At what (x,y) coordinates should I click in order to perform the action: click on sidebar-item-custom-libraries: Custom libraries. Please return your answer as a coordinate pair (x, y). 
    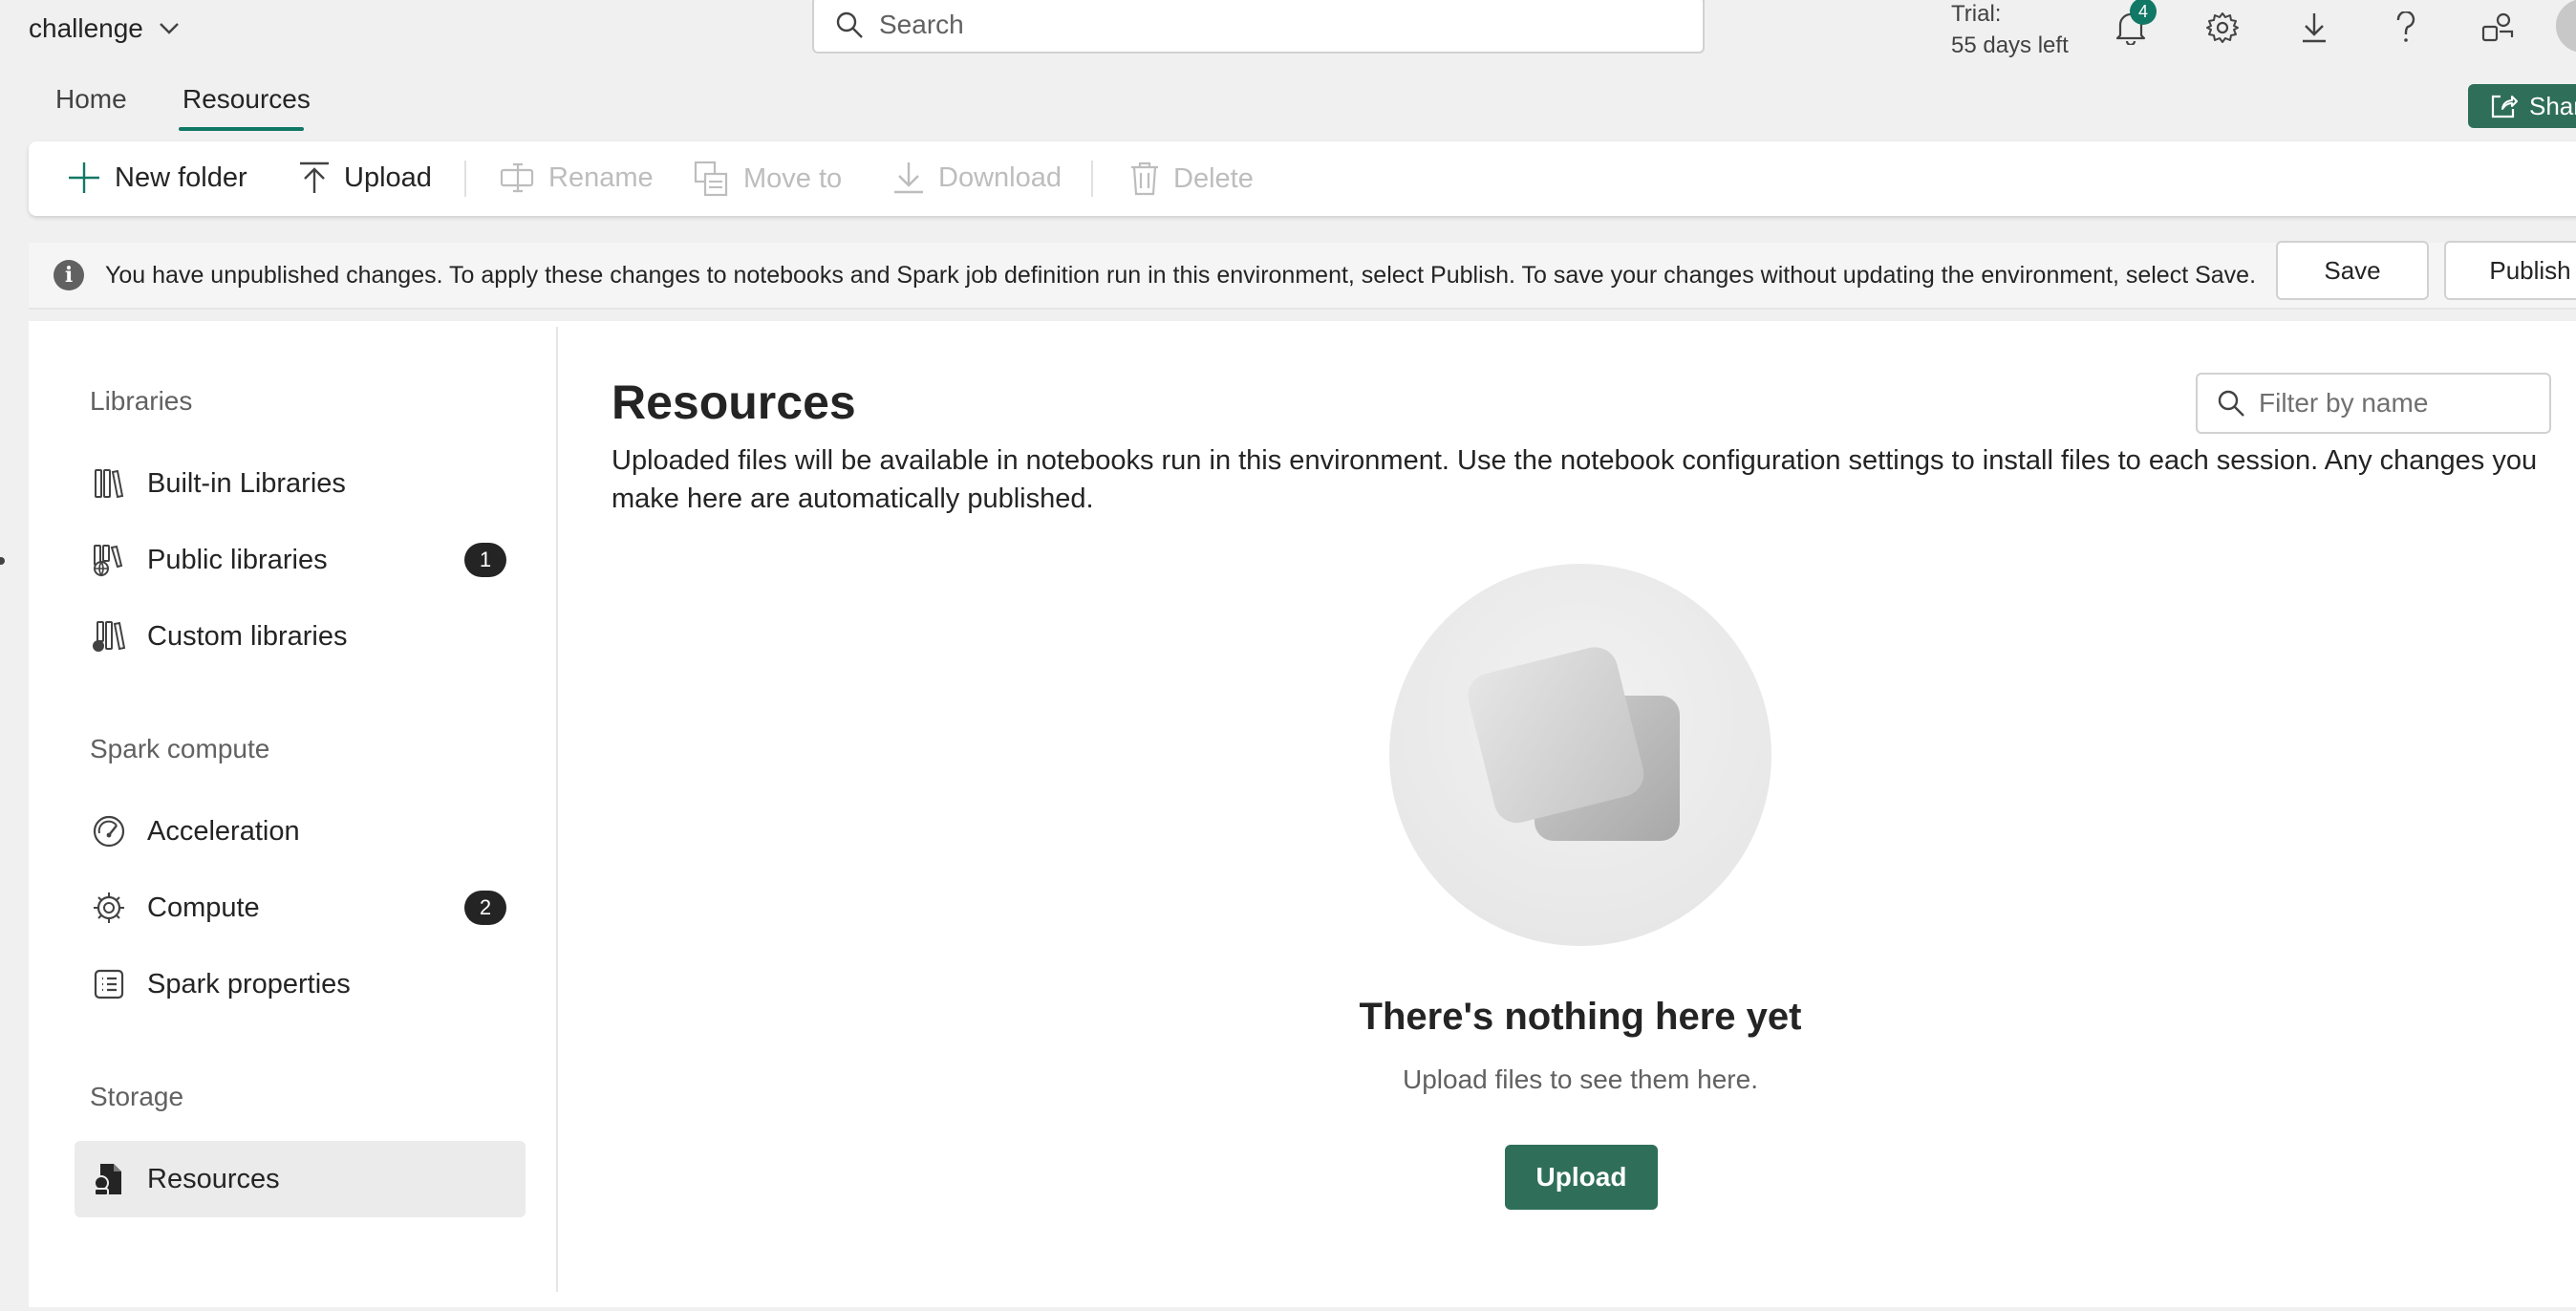
    Looking at the image, I should click on (300, 636).